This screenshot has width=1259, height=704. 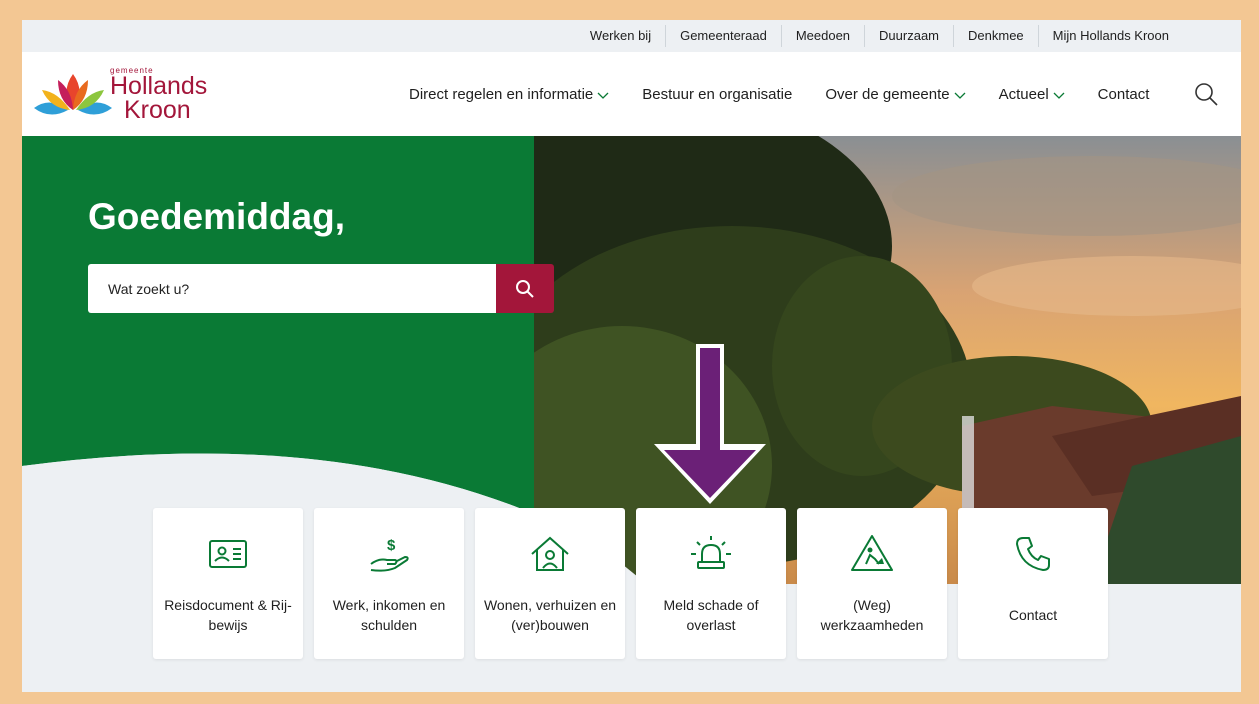 I want to click on nav-label: Contact, so click(x=1123, y=94).